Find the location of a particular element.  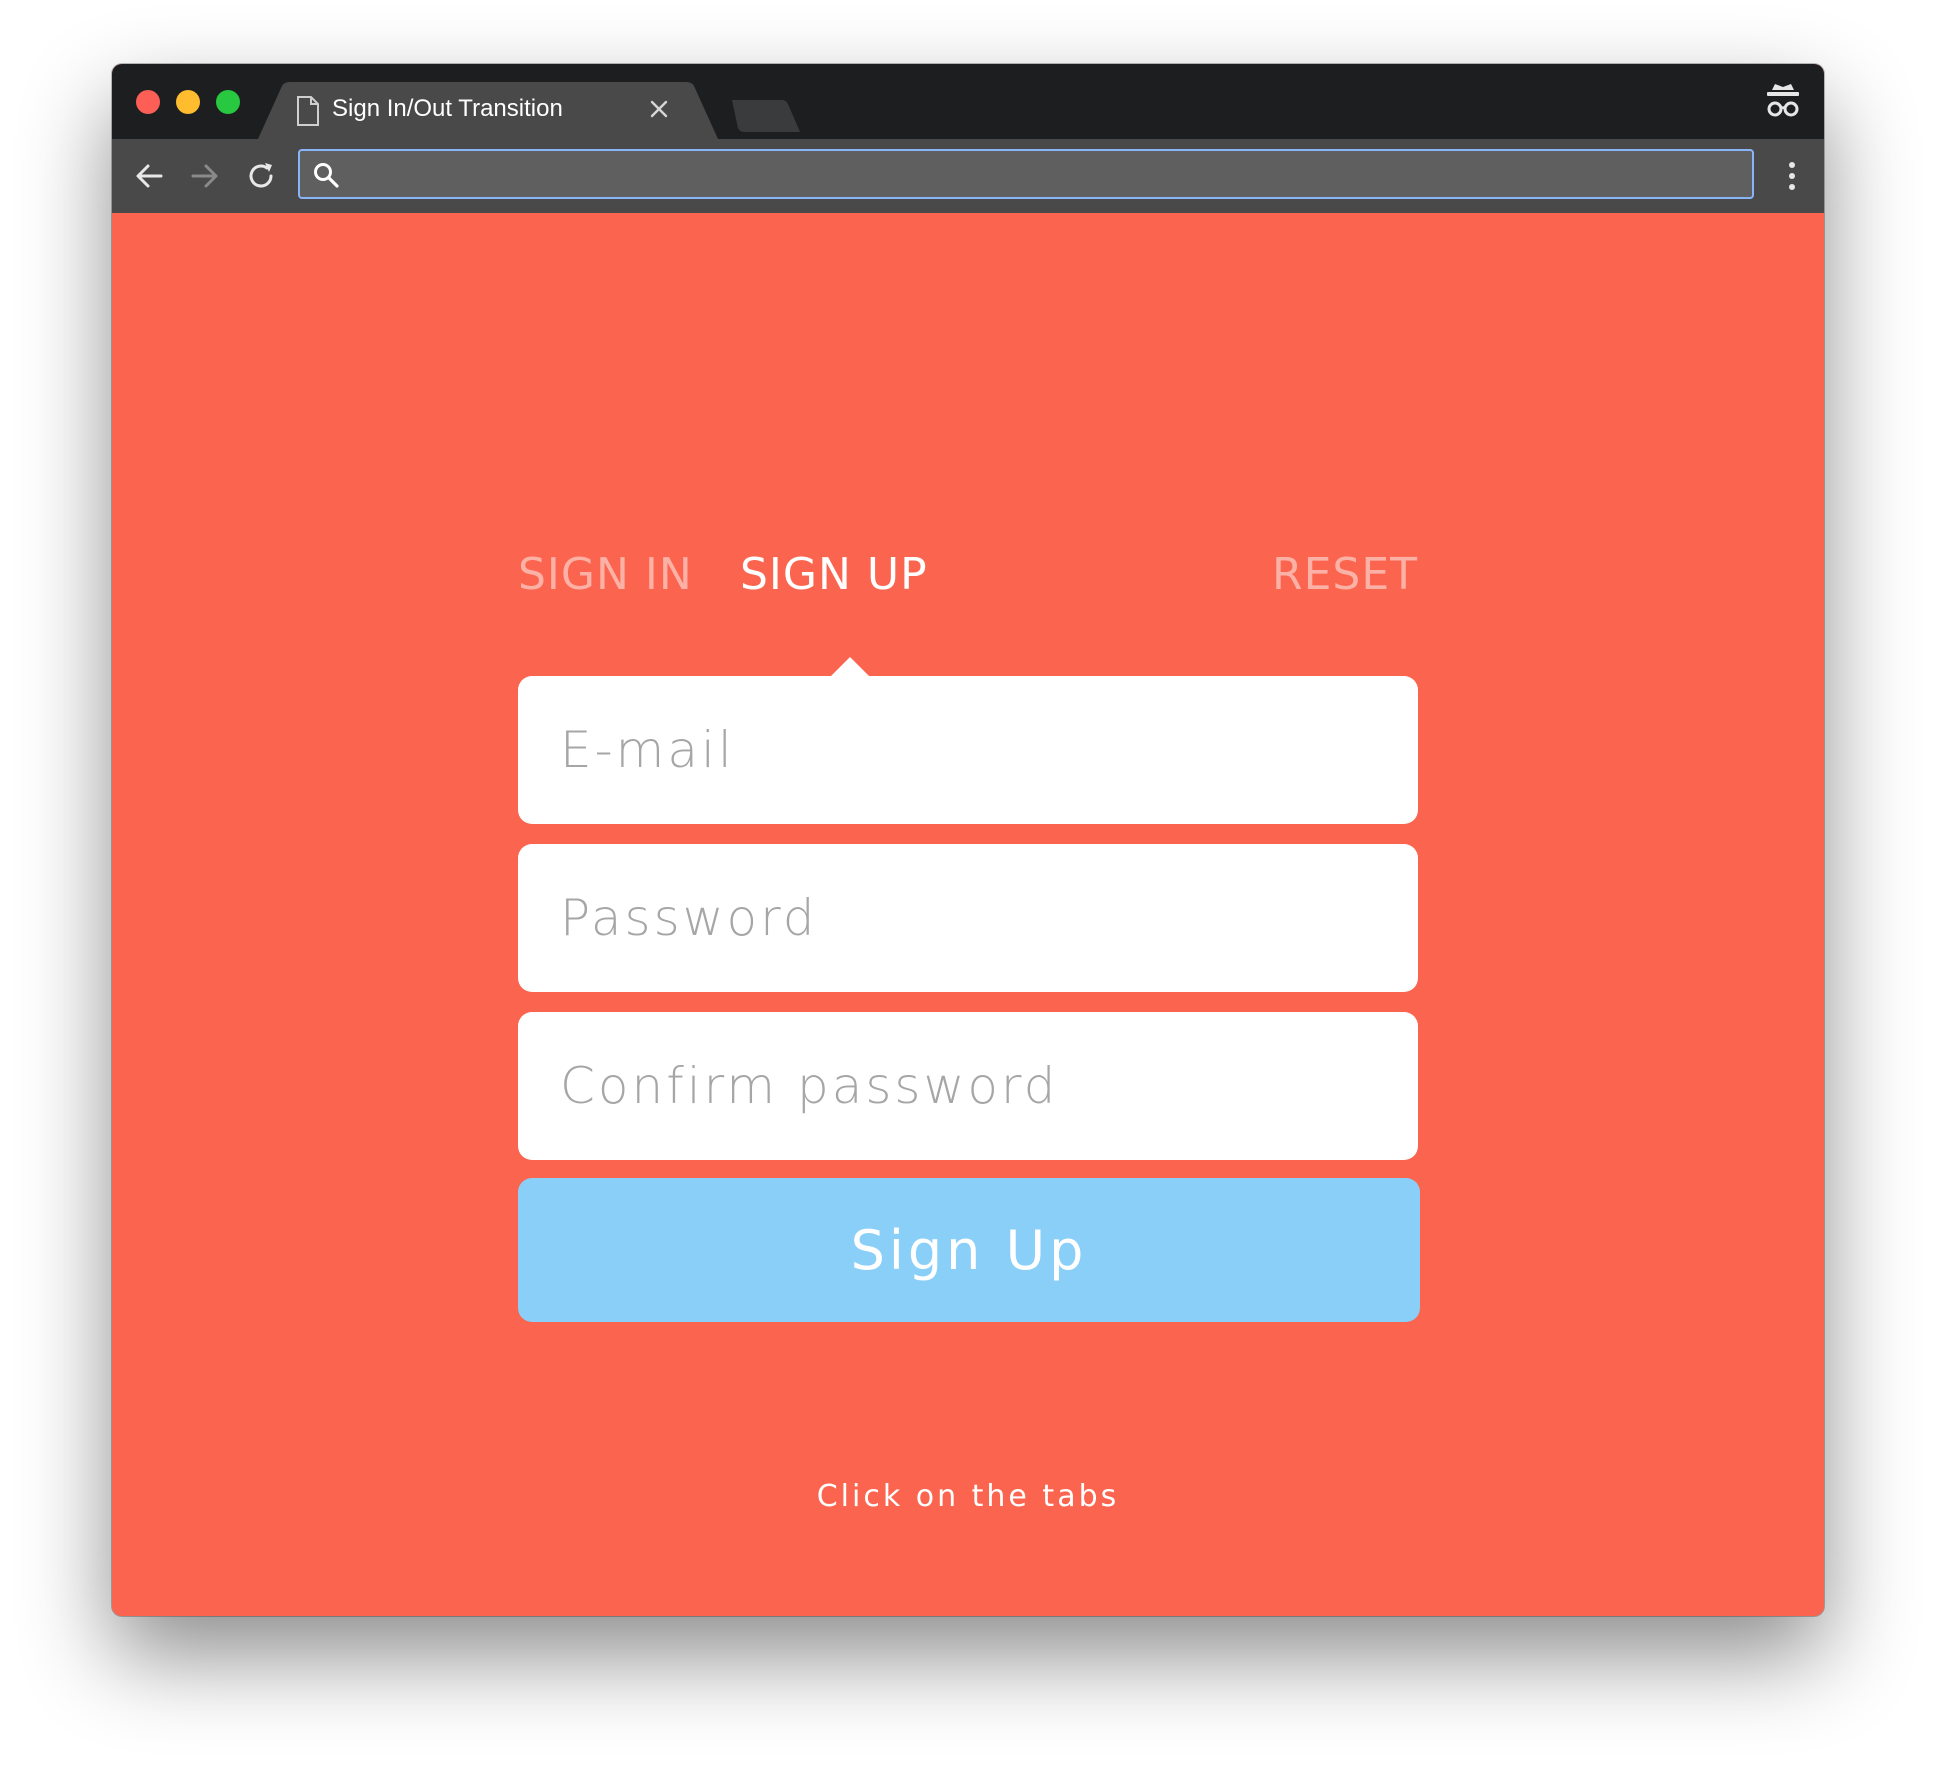

page-icon is located at coordinates (308, 111).